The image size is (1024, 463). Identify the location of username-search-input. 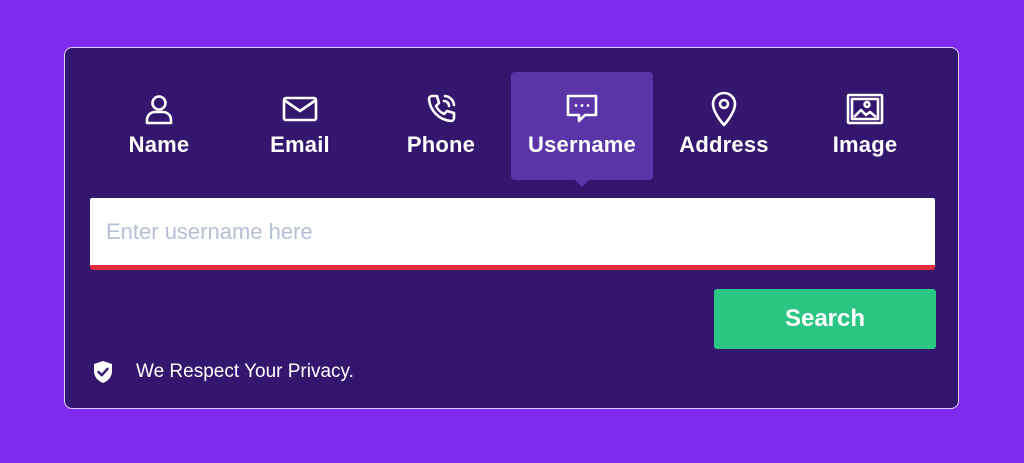
(512, 234).